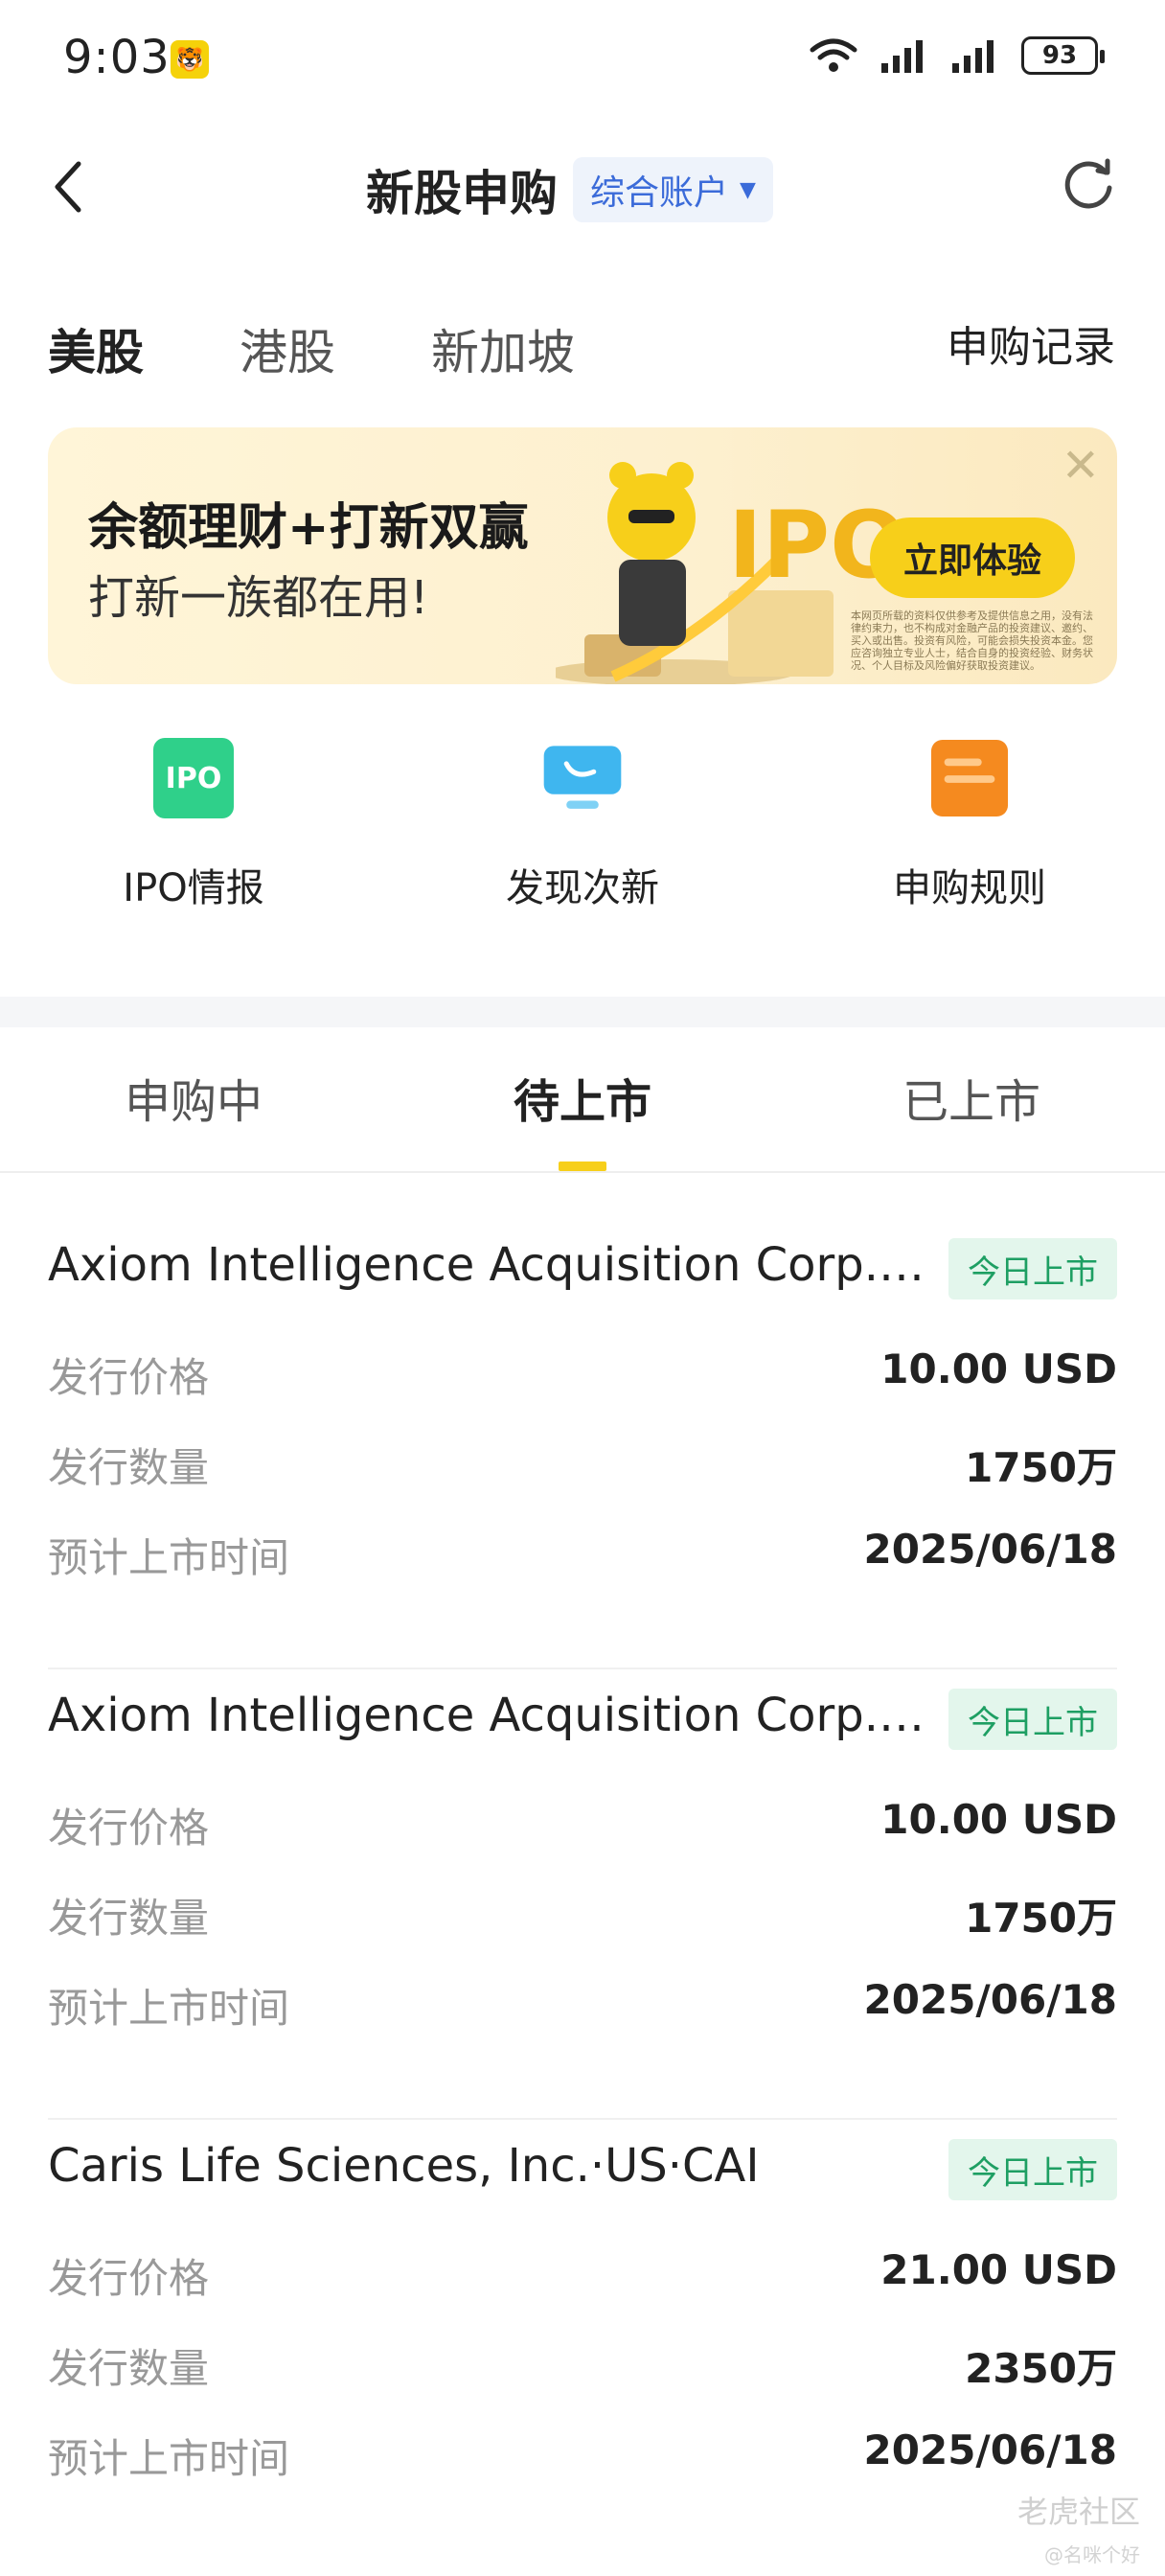 The height and width of the screenshot is (2576, 1165). I want to click on wifi-icon, so click(834, 55).